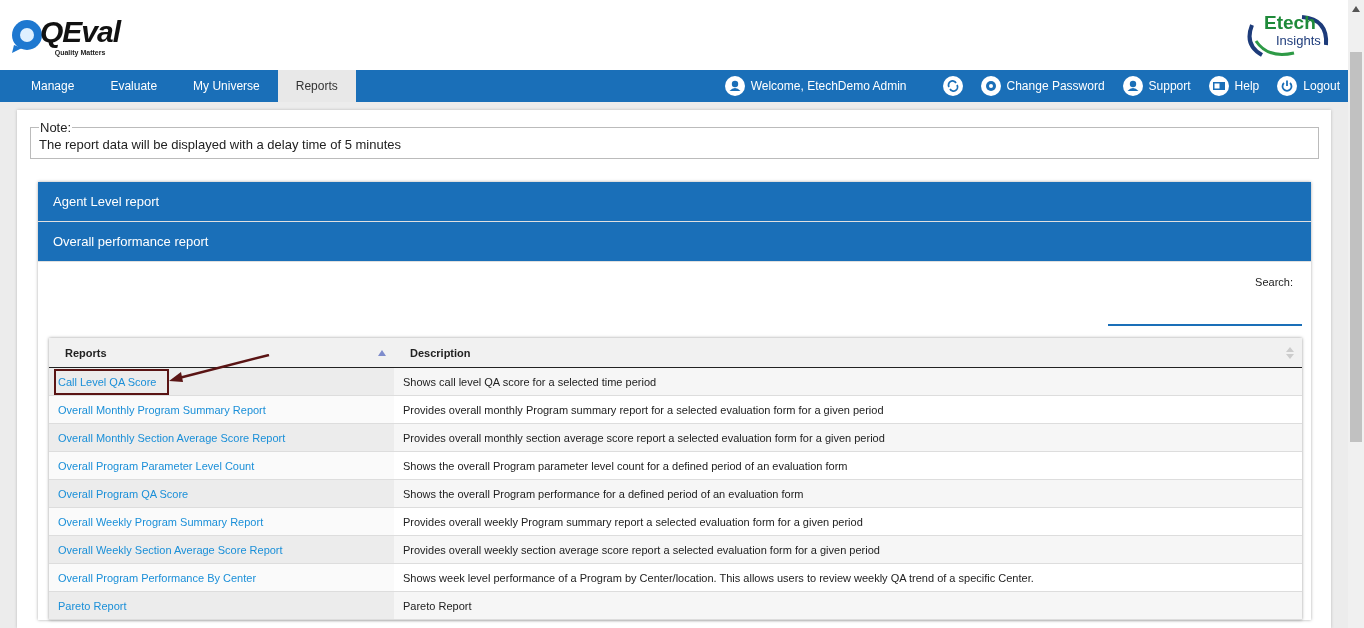 The height and width of the screenshot is (628, 1364). What do you see at coordinates (848, 494) in the screenshot?
I see `table-cell: Shows the overall Program performance for a defined period of an evaluation form` at bounding box center [848, 494].